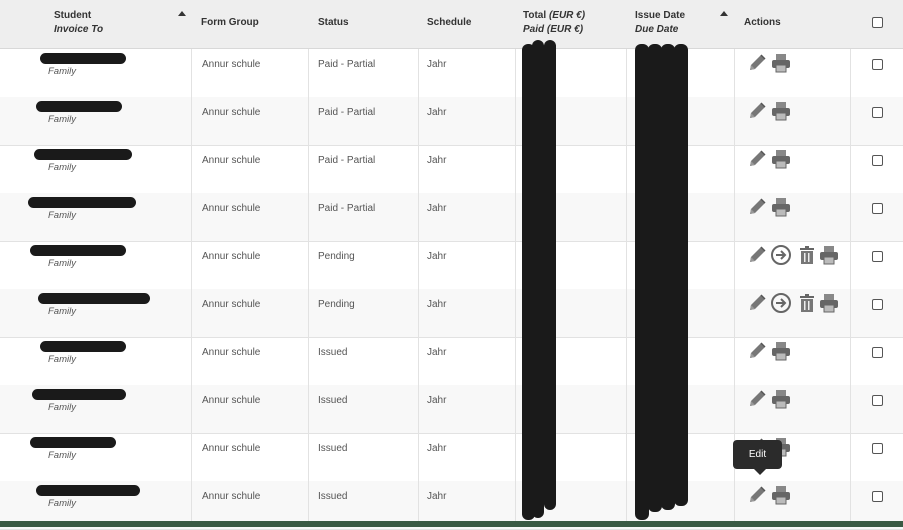  Describe the element at coordinates (877, 22) in the screenshot. I see `select-all-checkbox` at that location.